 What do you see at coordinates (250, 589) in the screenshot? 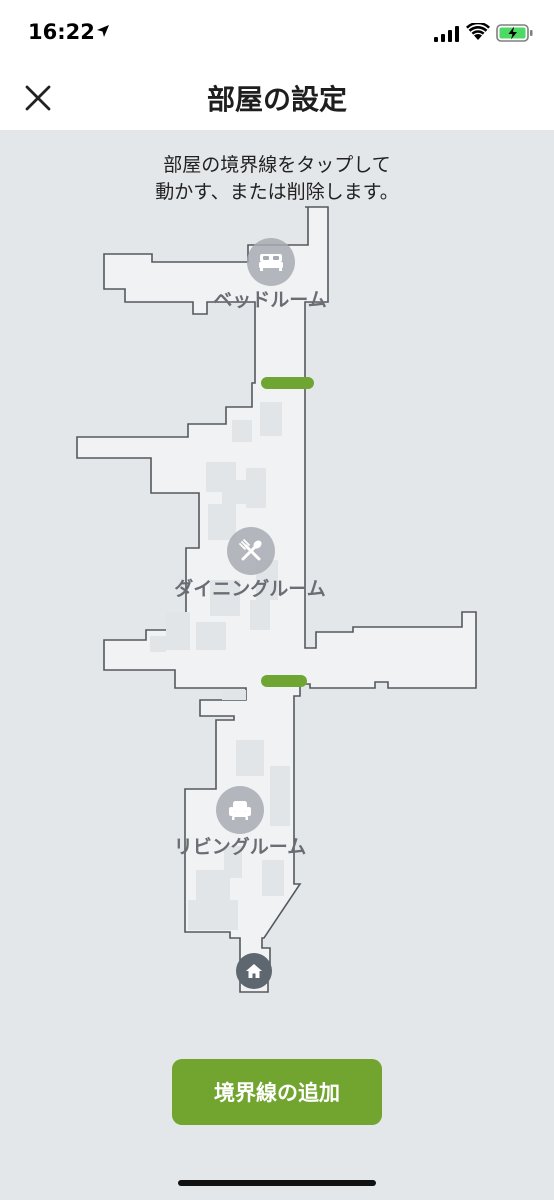
I see `room-label-dining: ダイニングルーム` at bounding box center [250, 589].